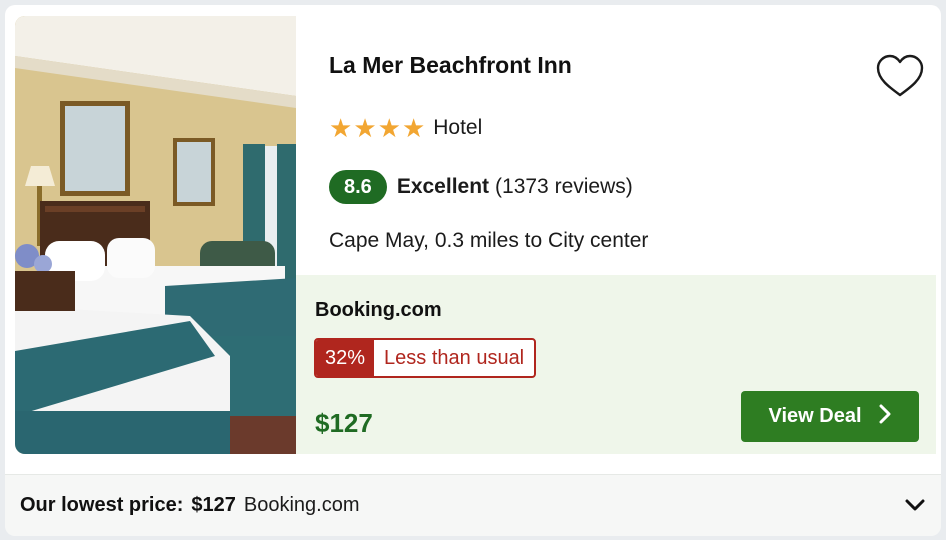 This screenshot has height=540, width=946. I want to click on star-rating: ★ ★ ★ ★ Hotel, so click(405, 128).